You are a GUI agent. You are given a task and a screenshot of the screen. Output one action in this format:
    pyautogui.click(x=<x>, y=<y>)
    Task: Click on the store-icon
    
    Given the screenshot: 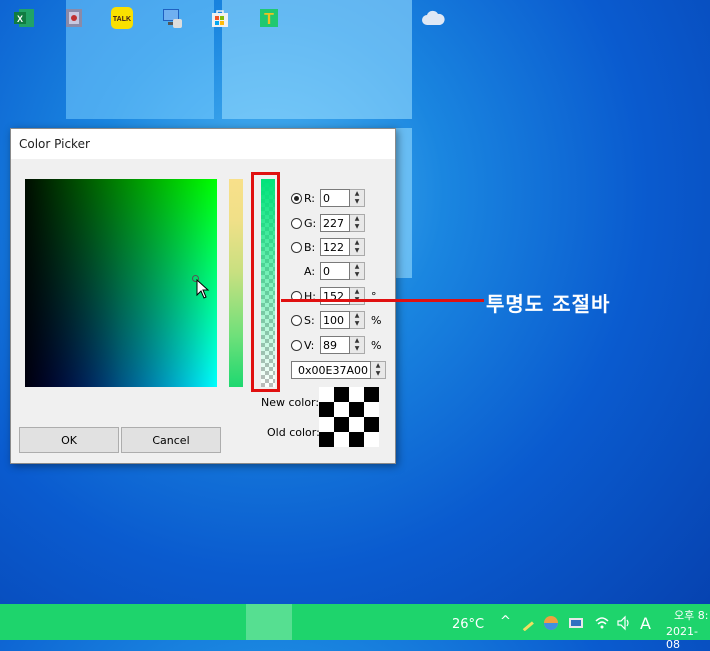 What is the action you would take?
    pyautogui.click(x=220, y=18)
    